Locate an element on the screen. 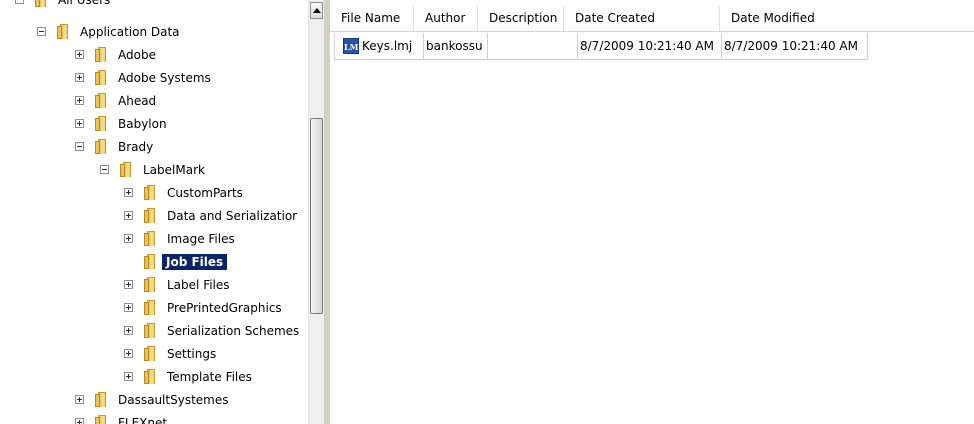 Image resolution: width=974 pixels, height=424 pixels. tree-item-serialization-schemes: Serialization Schemes is located at coordinates (154, 331).